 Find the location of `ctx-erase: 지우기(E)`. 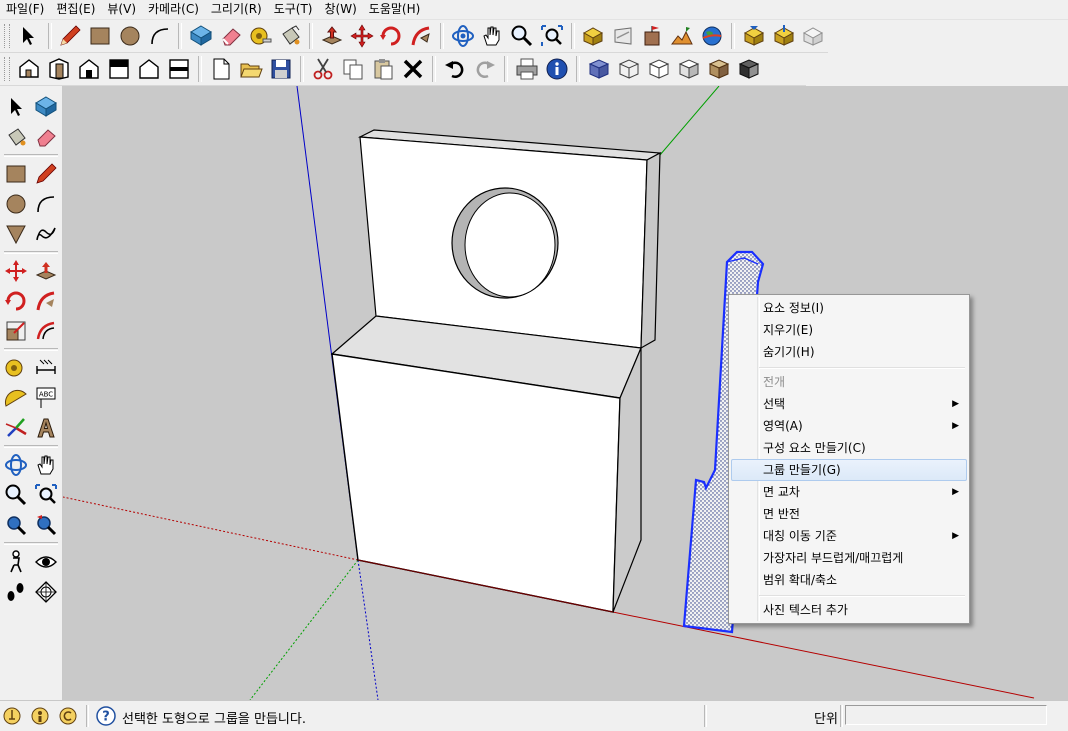

ctx-erase: 지우기(E) is located at coordinates (849, 330).